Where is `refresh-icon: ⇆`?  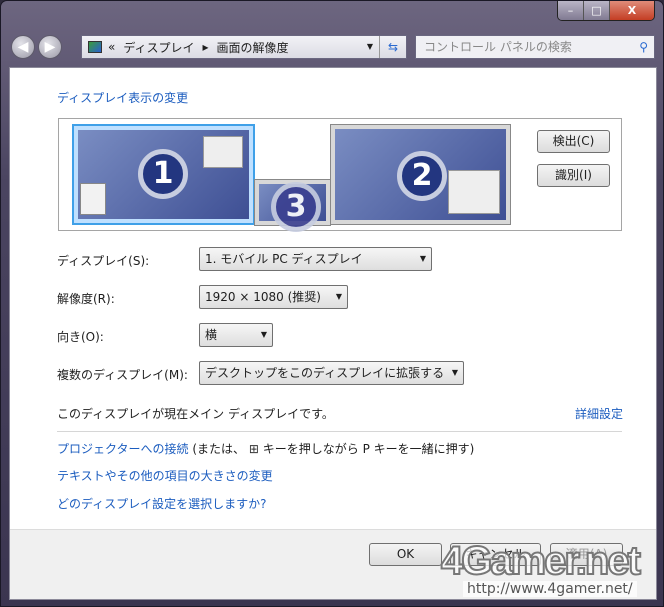 refresh-icon: ⇆ is located at coordinates (393, 47).